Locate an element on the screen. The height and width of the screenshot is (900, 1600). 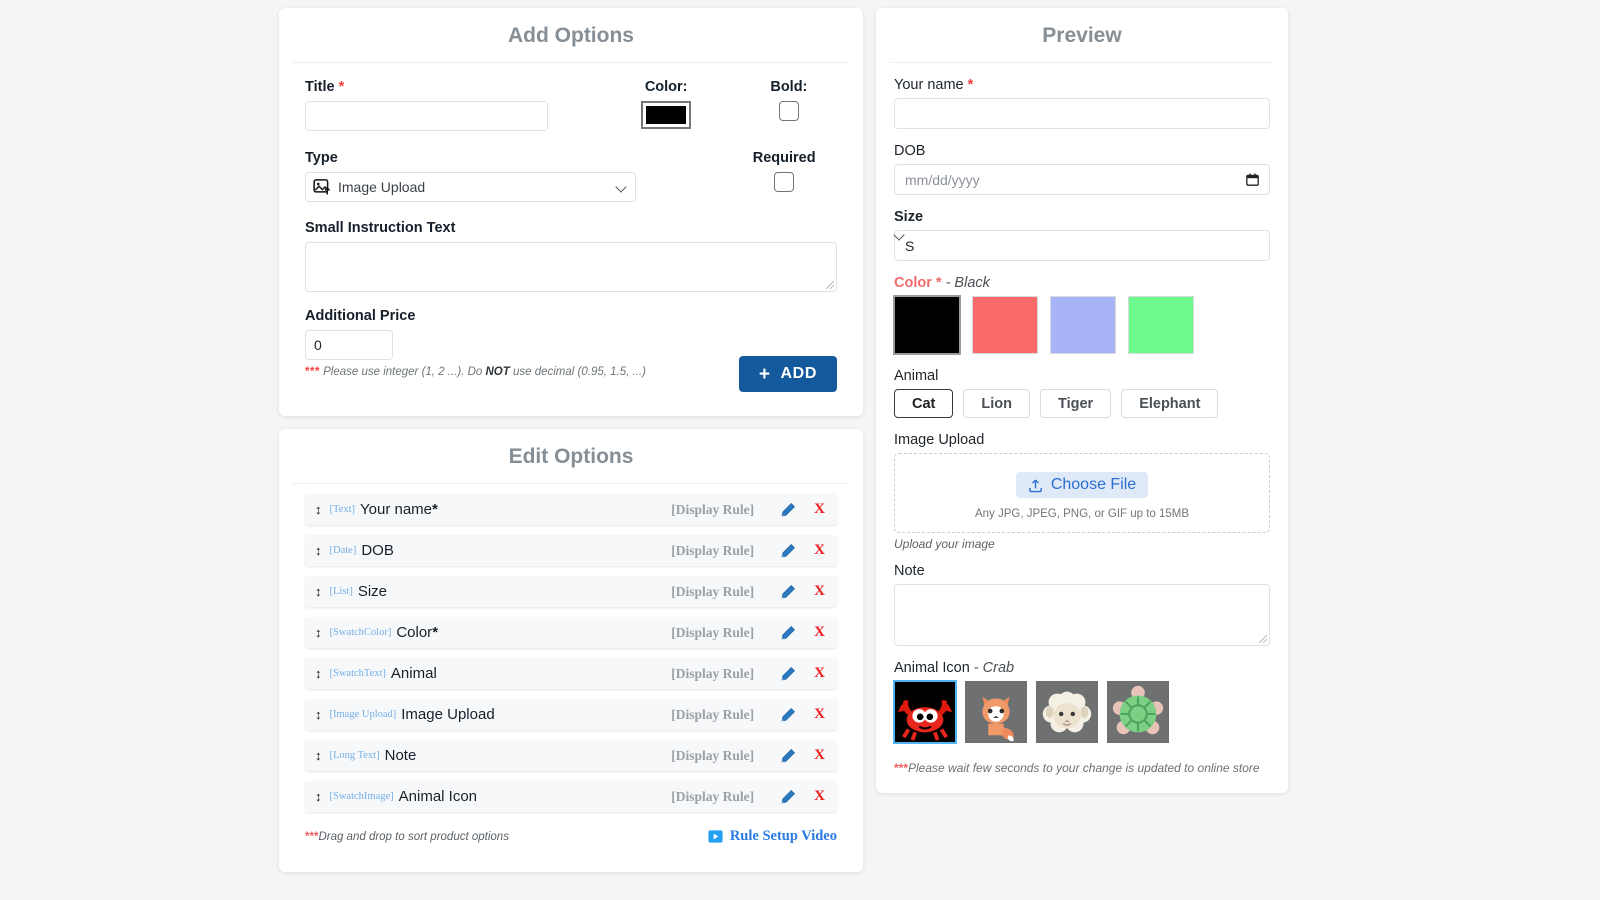
rule-setup-video-link: Rule Setup Video is located at coordinates (772, 836).